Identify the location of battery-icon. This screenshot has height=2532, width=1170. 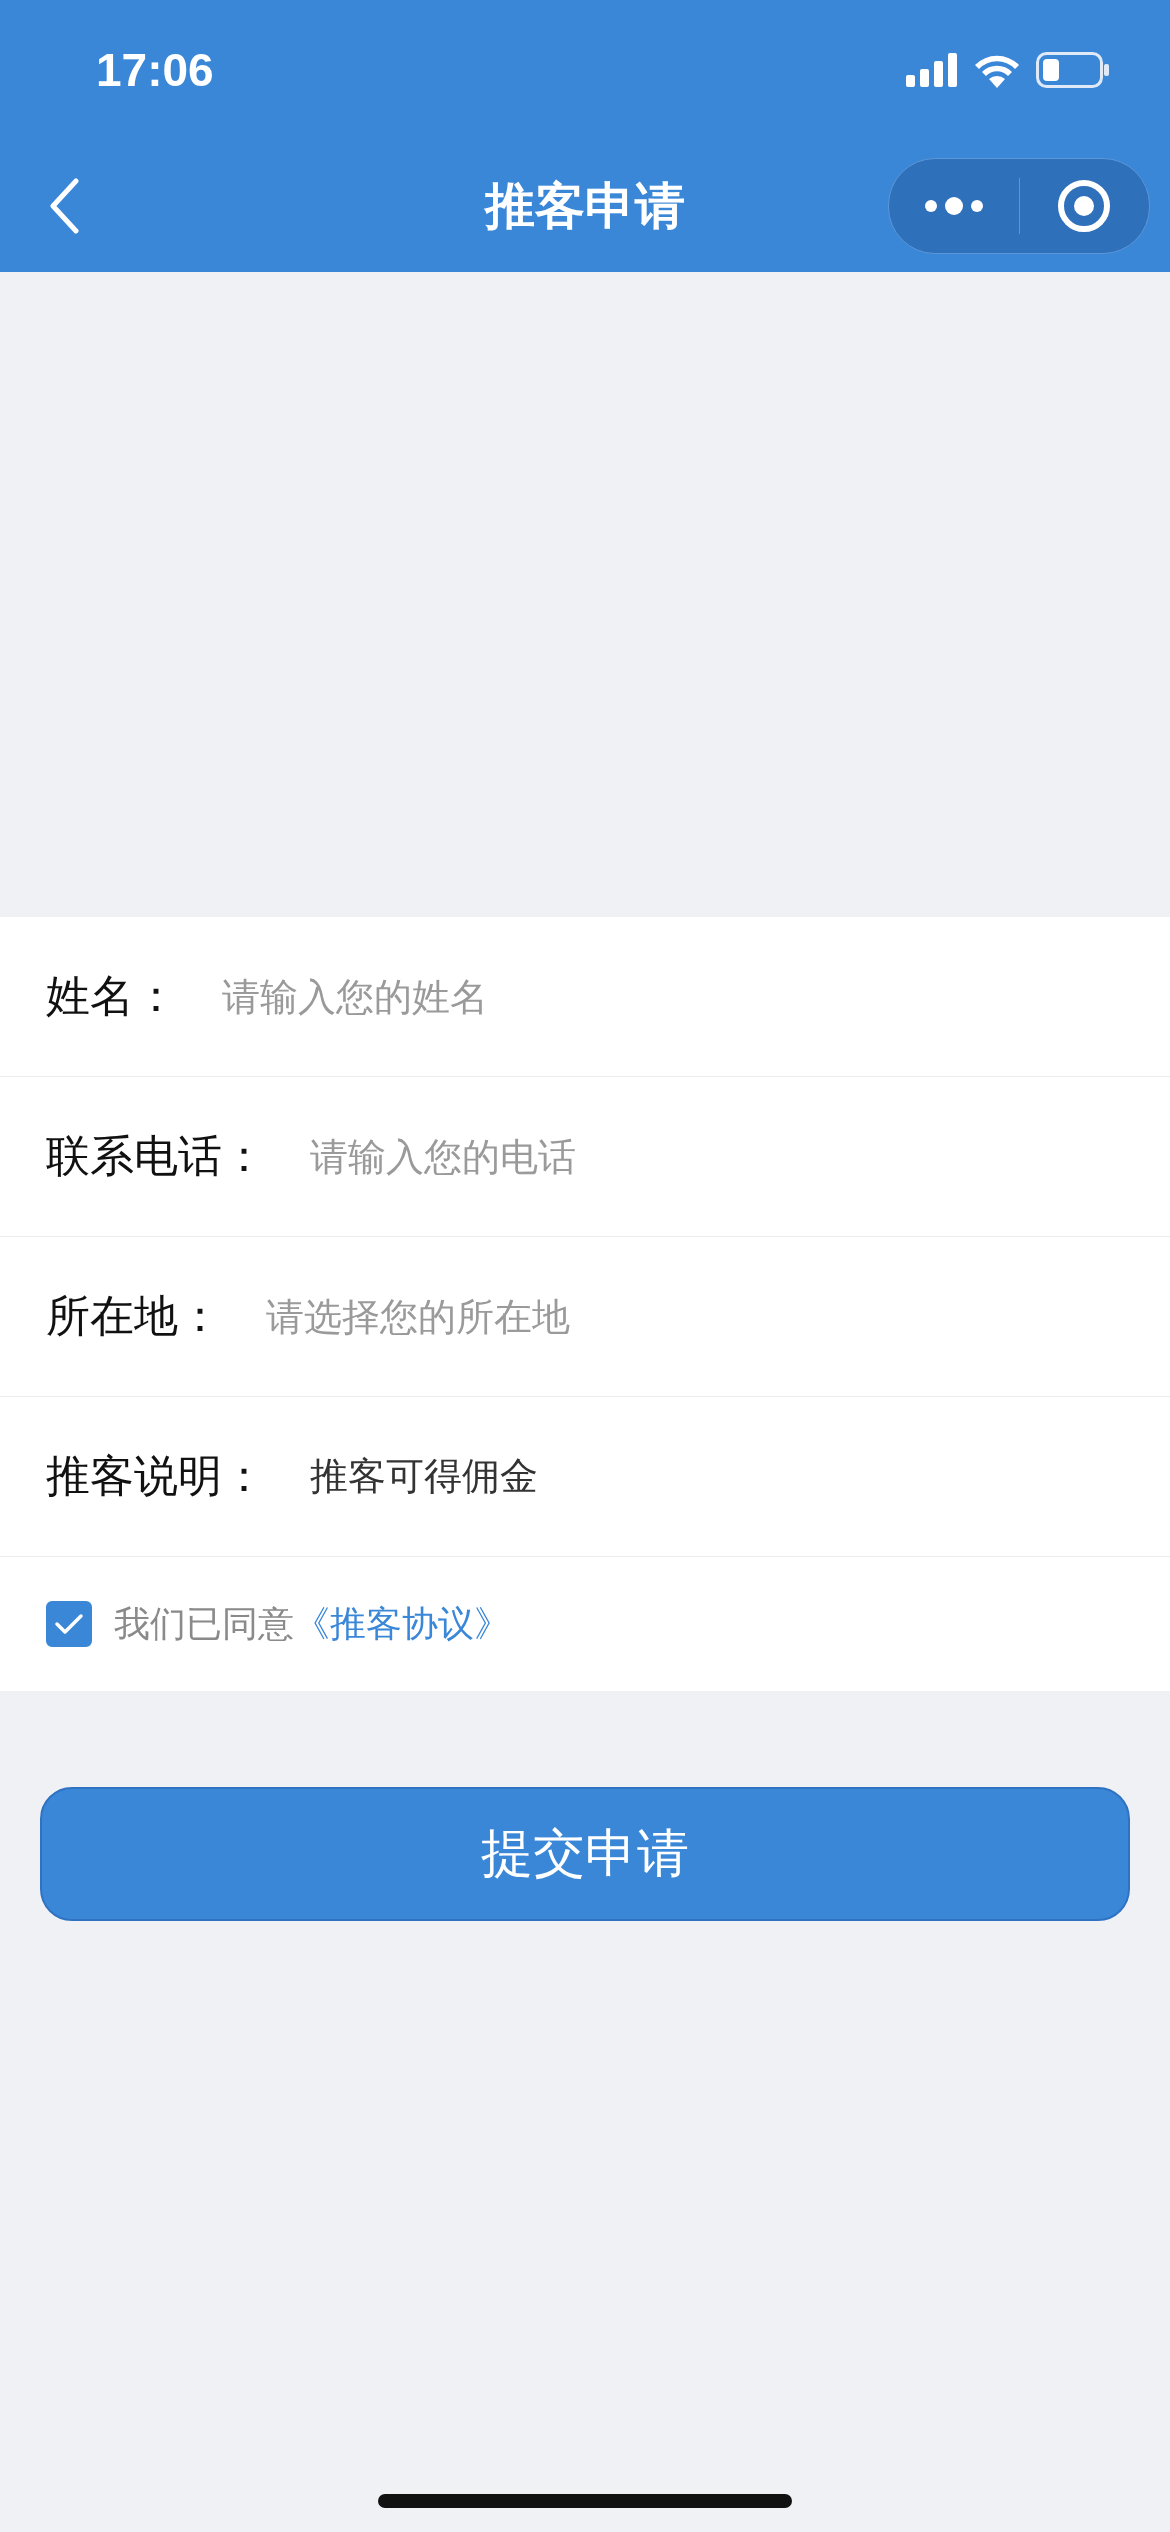
(1073, 70).